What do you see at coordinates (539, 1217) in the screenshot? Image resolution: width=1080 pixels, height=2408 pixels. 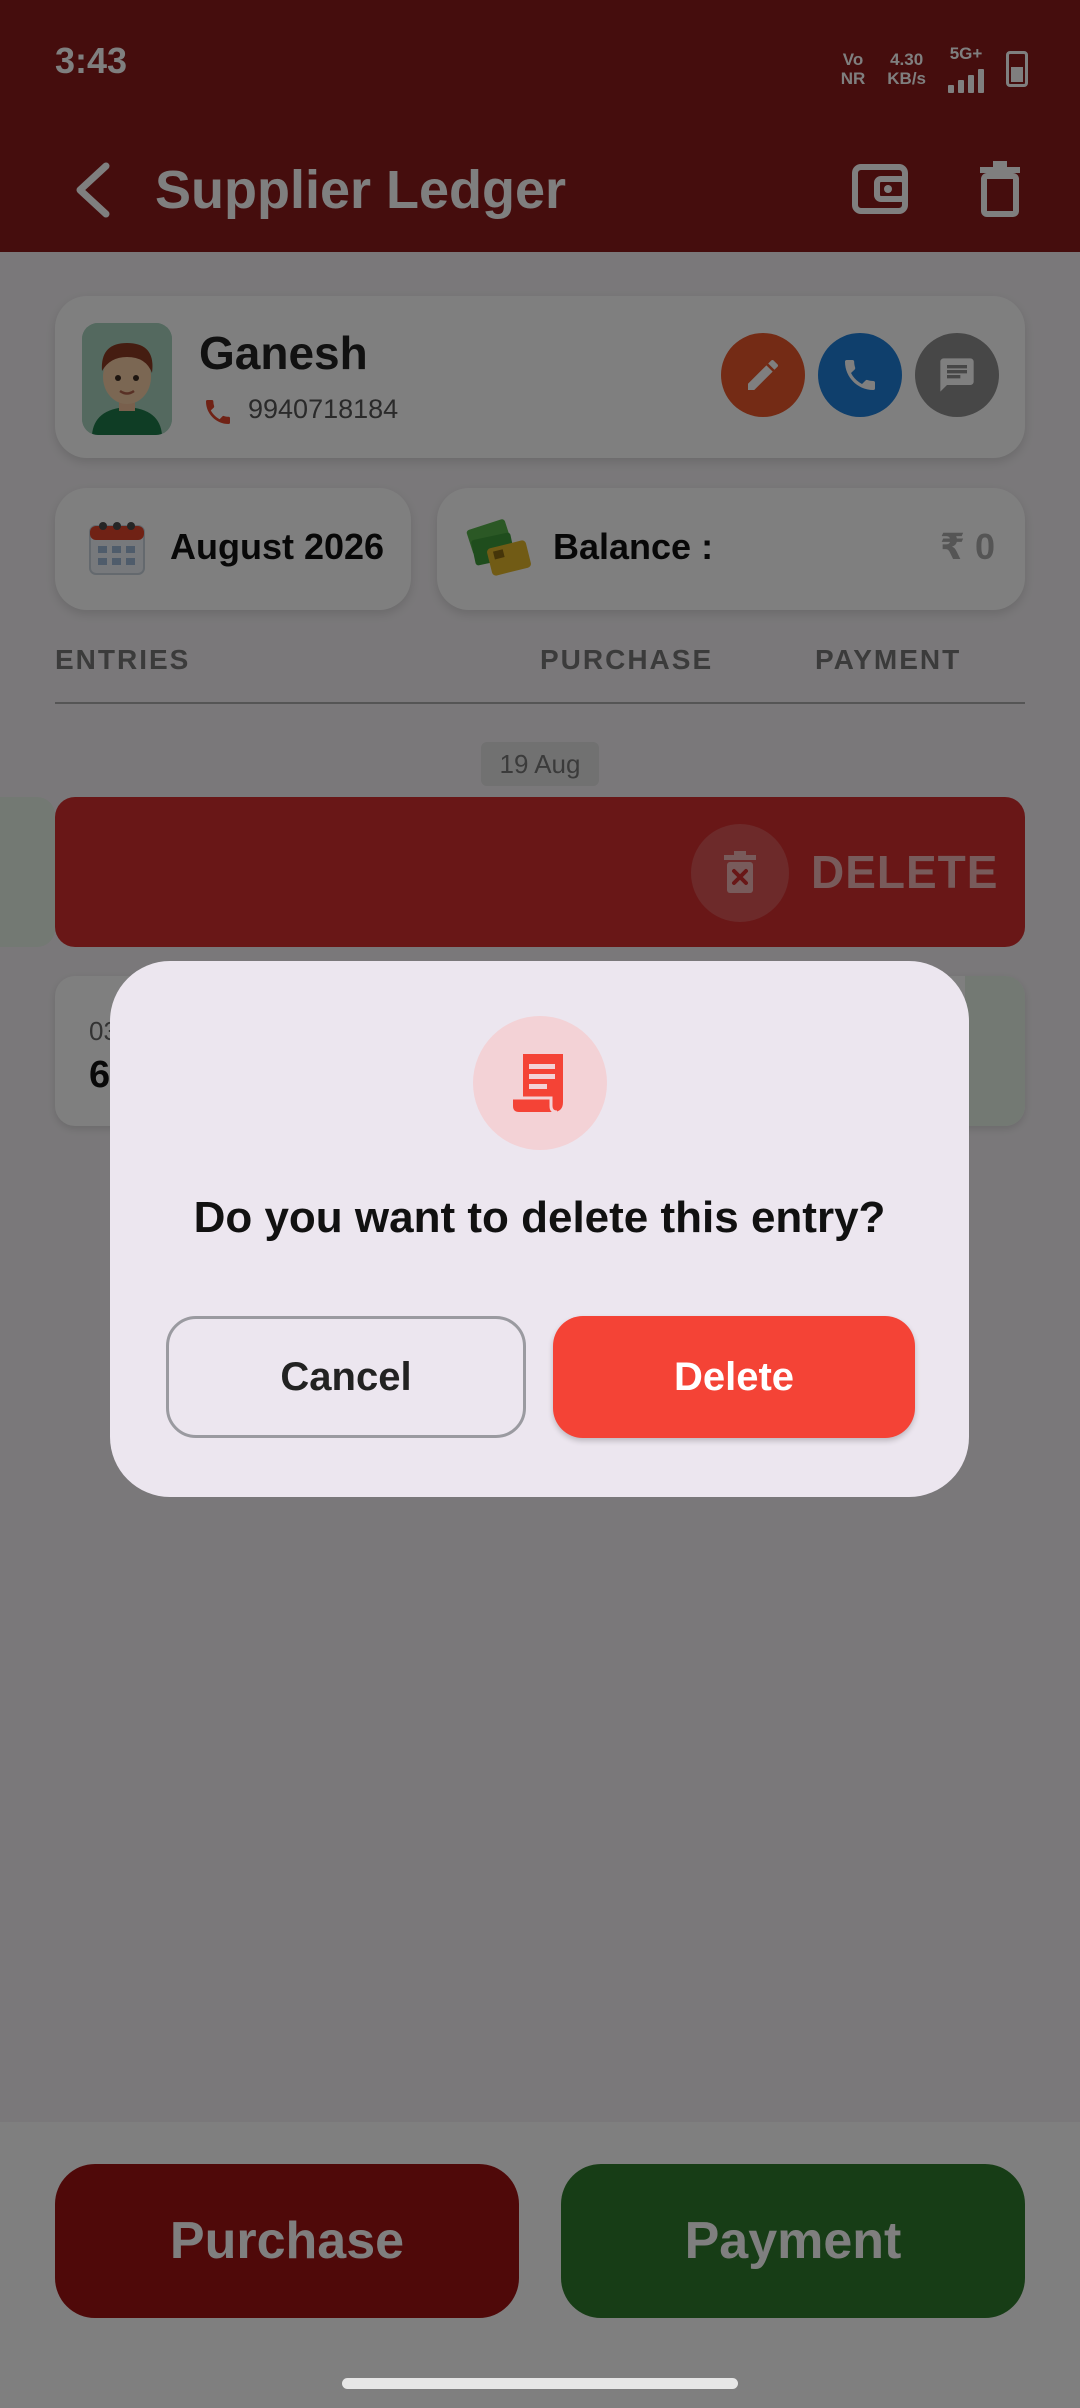 I see `dialog-message: Do you want to delete this entry?` at bounding box center [539, 1217].